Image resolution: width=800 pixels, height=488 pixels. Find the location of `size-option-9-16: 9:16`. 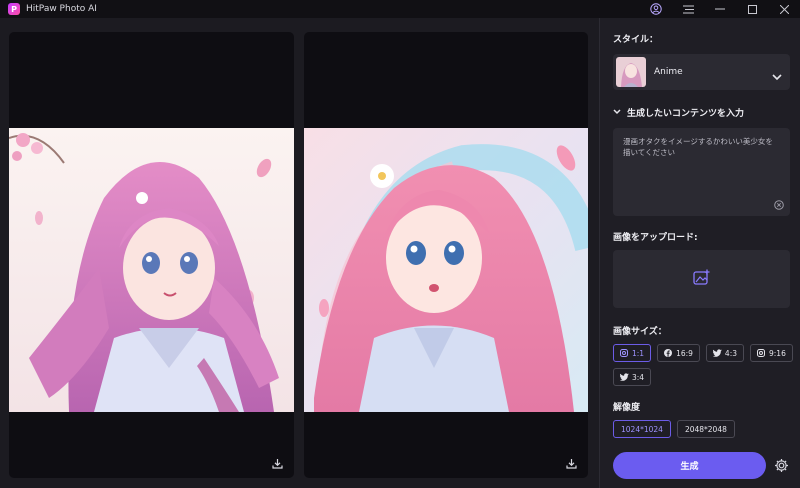

size-option-9-16: 9:16 is located at coordinates (771, 353).